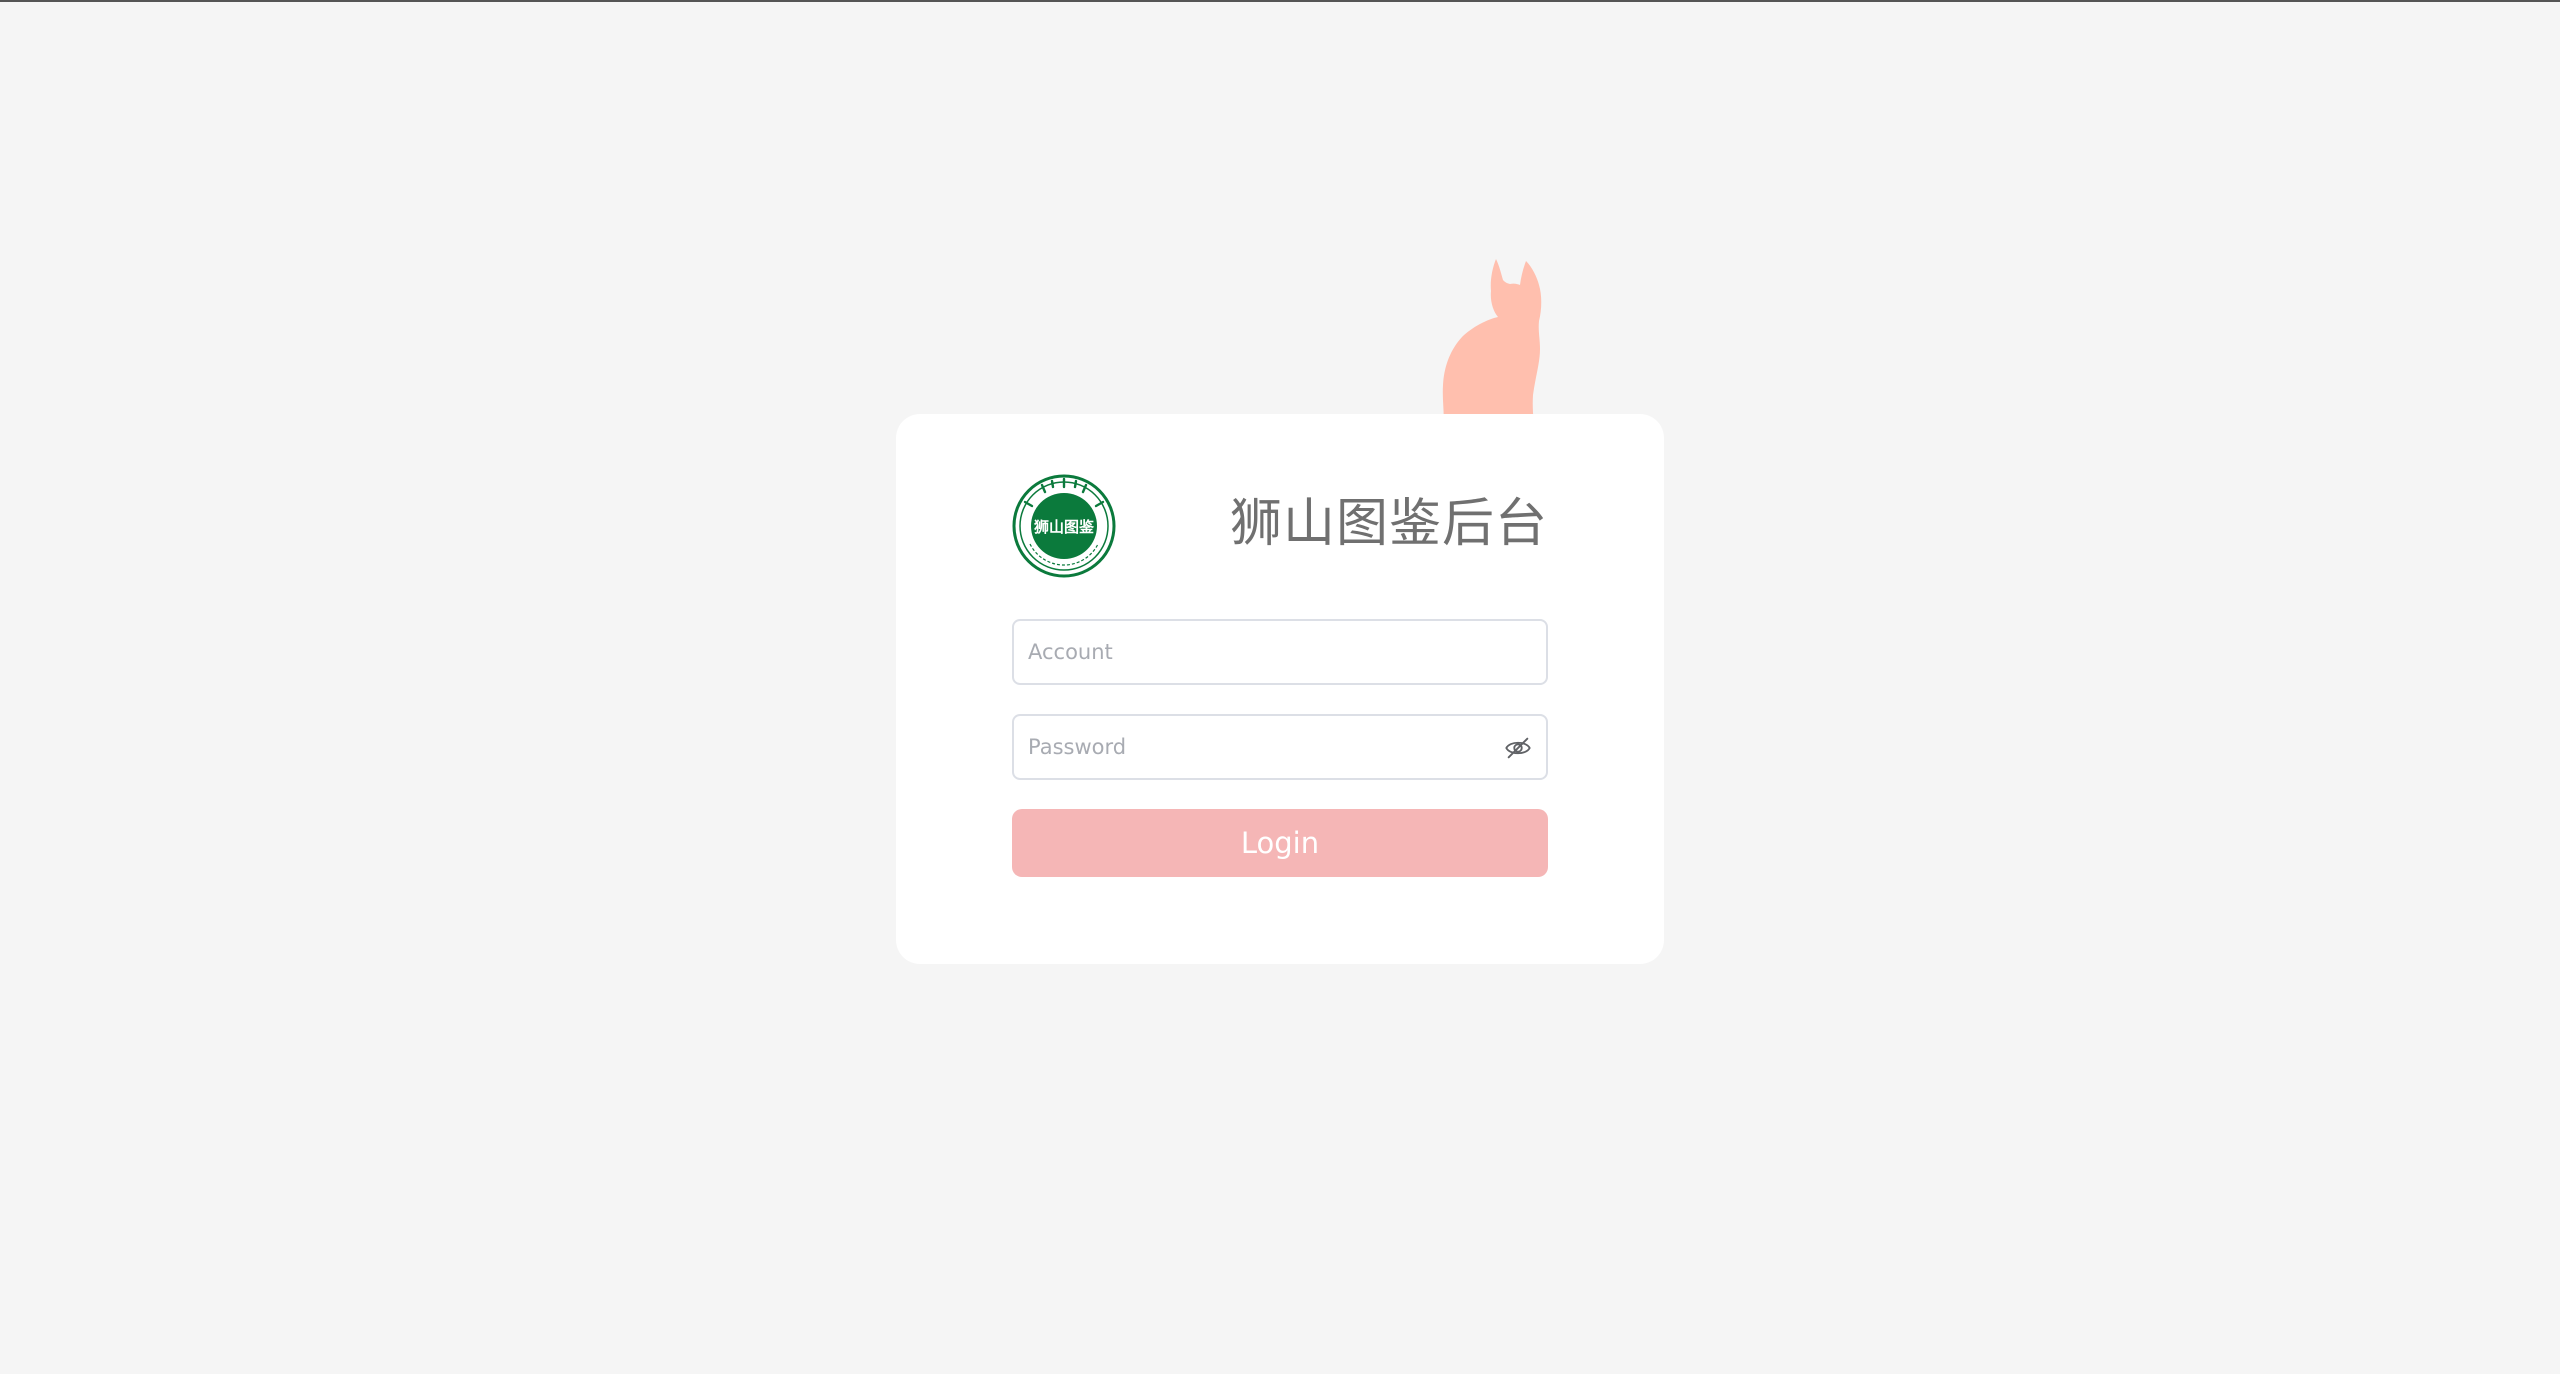  I want to click on window-top-border, so click(1280, 1).